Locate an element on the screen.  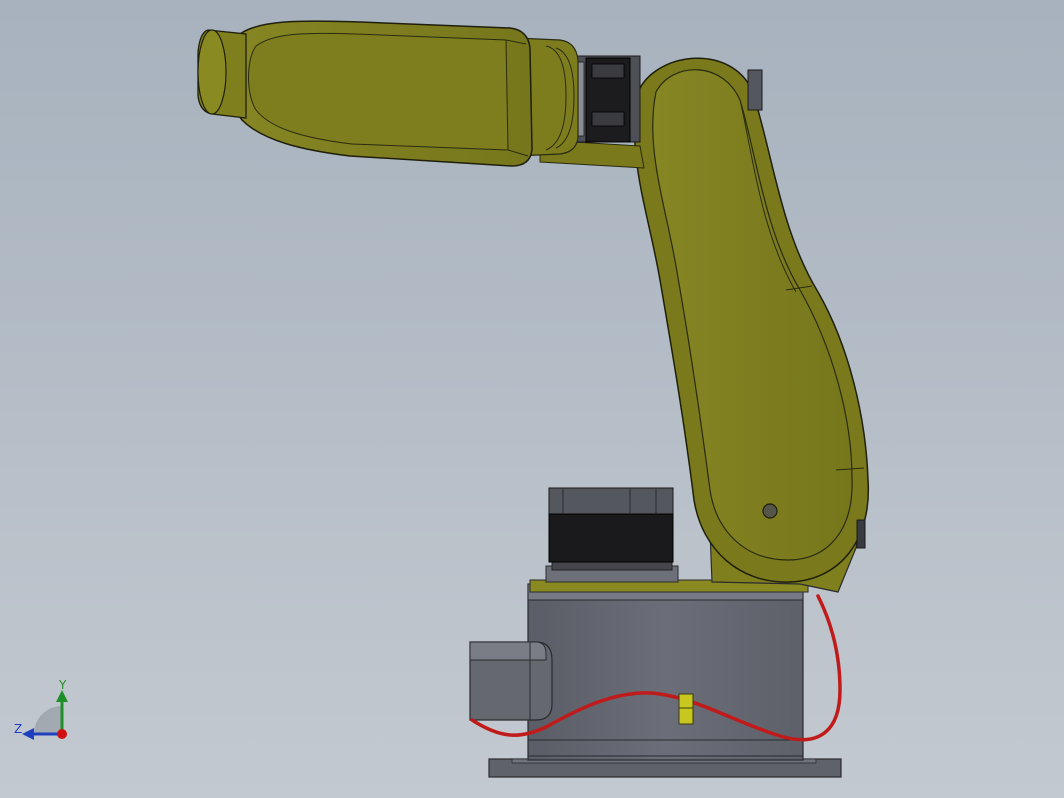
cable-clip is located at coordinates (686, 709).